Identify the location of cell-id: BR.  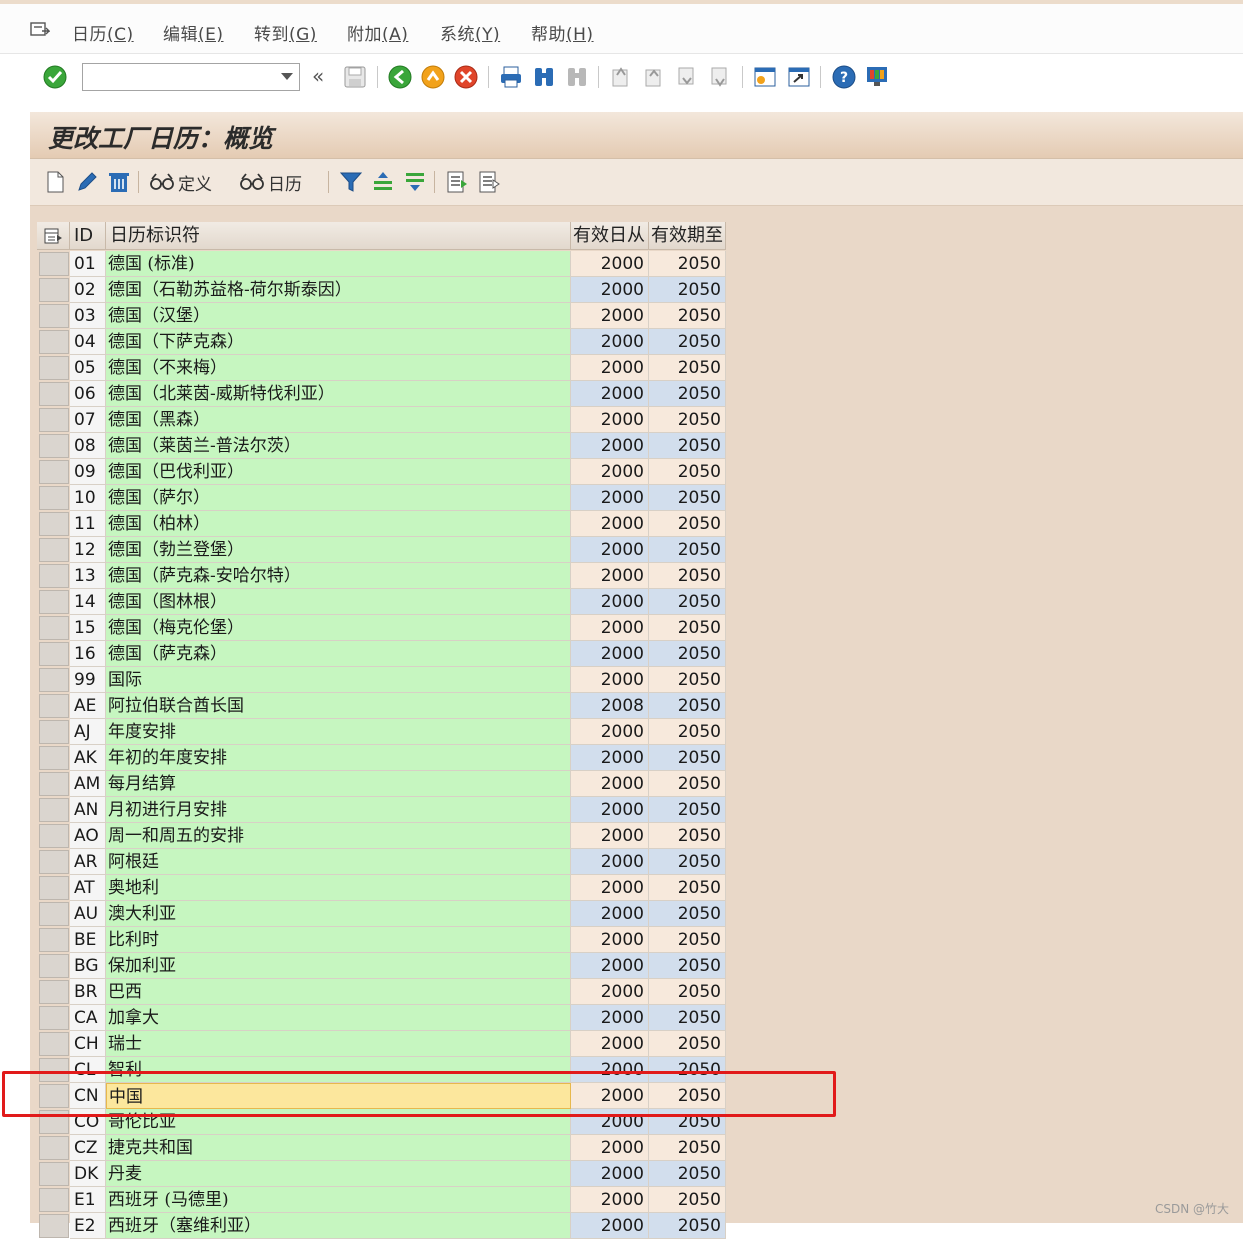
(88, 992).